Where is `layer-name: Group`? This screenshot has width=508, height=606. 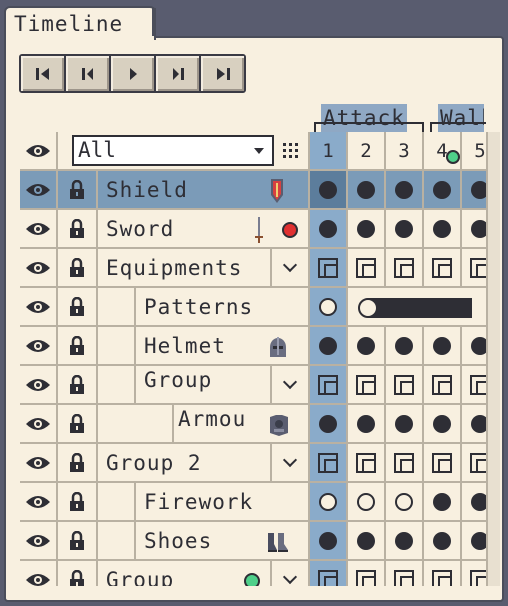
layer-name: Group is located at coordinates (204, 385).